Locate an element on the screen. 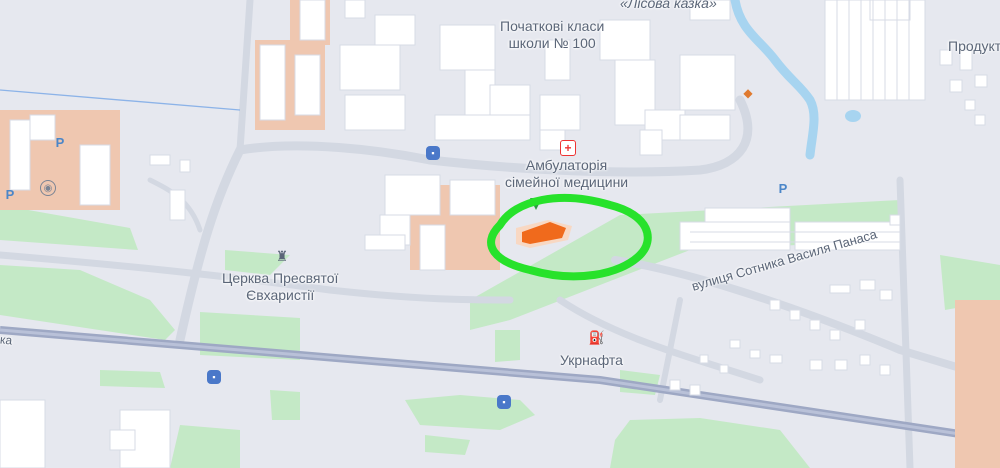 This screenshot has width=1000, height=468. shop-icon: ◆ is located at coordinates (748, 93).